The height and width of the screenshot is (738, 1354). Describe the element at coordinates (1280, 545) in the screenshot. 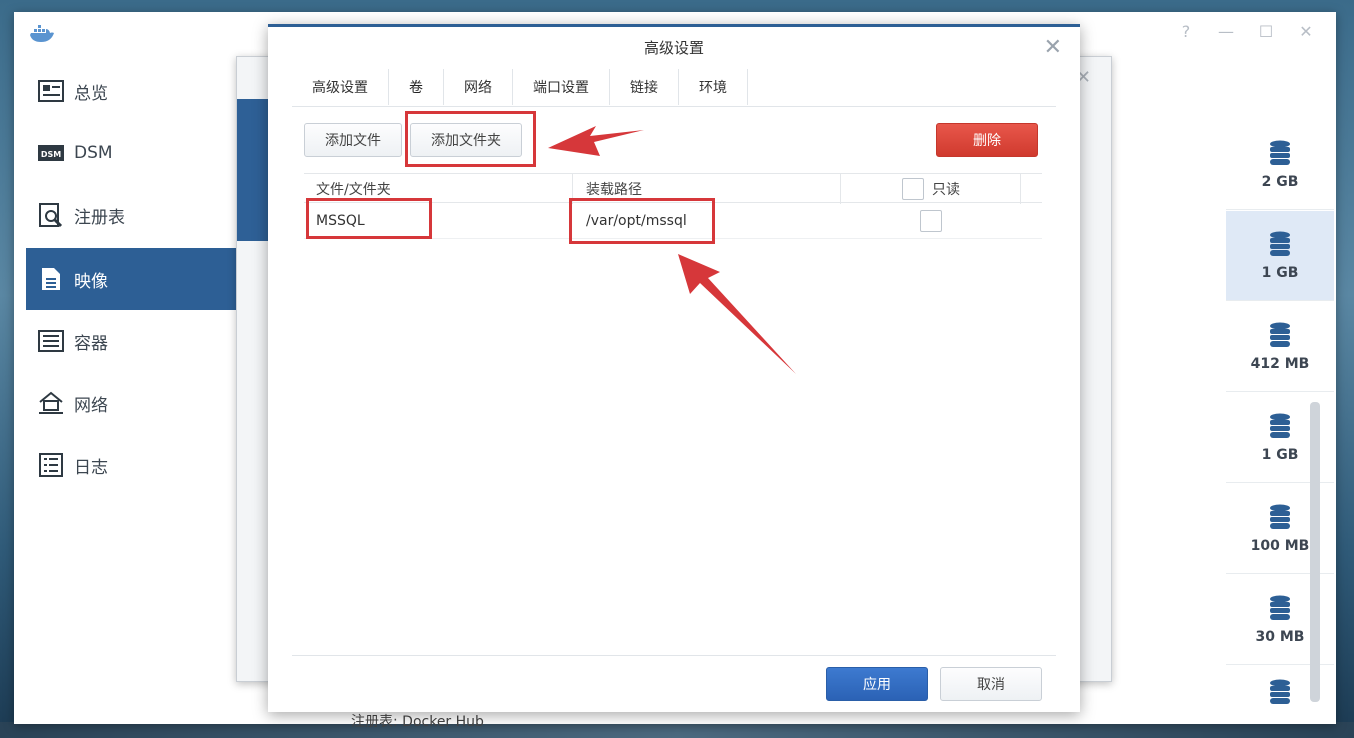

I see `image-size-label: 100 MB` at that location.